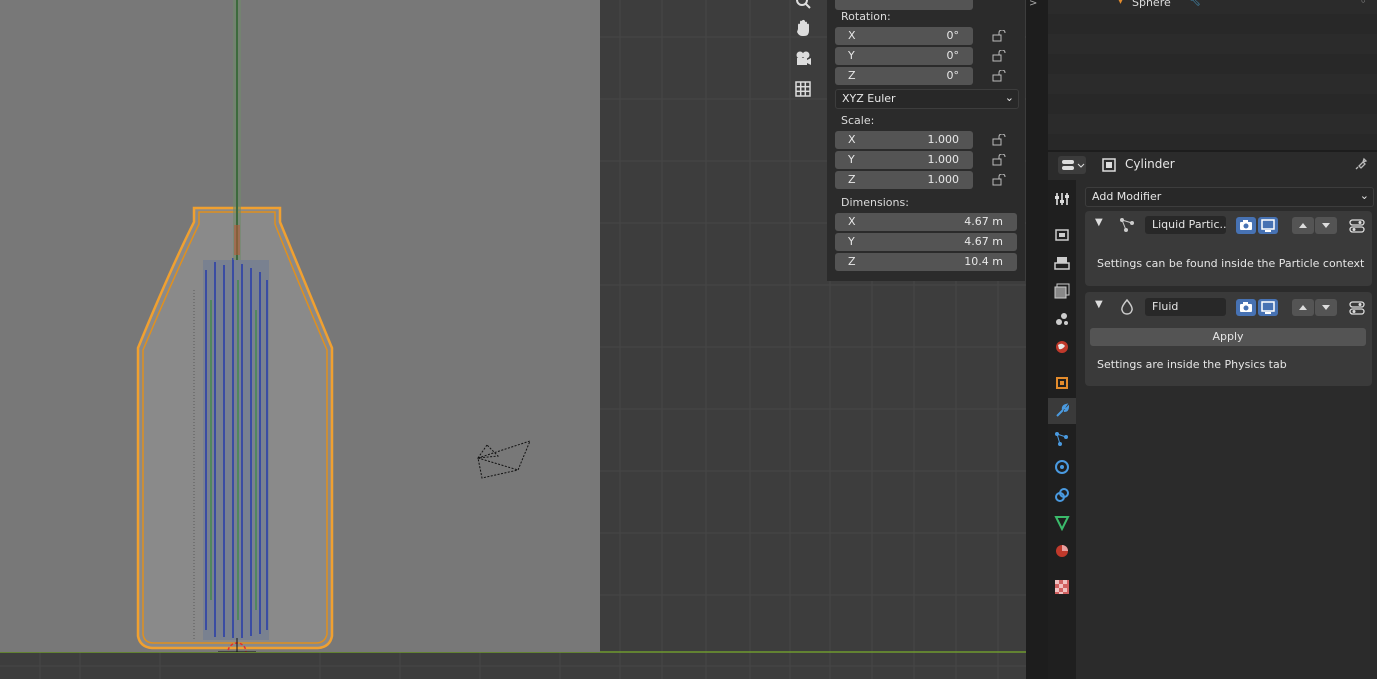 This screenshot has width=1377, height=679. I want to click on visibility-eye-icon: ◦, so click(1363, 4).